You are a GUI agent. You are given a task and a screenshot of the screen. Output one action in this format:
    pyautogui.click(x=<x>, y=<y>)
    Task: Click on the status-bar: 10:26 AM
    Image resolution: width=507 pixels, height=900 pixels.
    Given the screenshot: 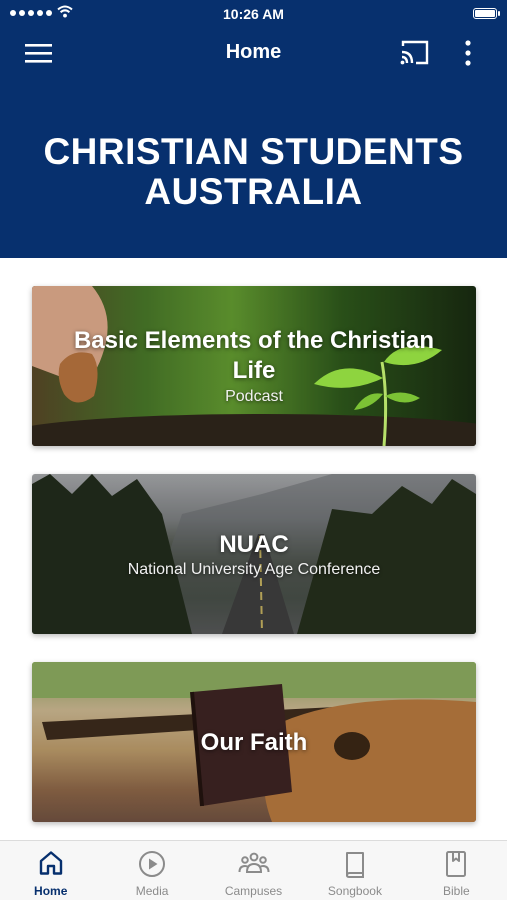 What is the action you would take?
    pyautogui.click(x=253, y=14)
    